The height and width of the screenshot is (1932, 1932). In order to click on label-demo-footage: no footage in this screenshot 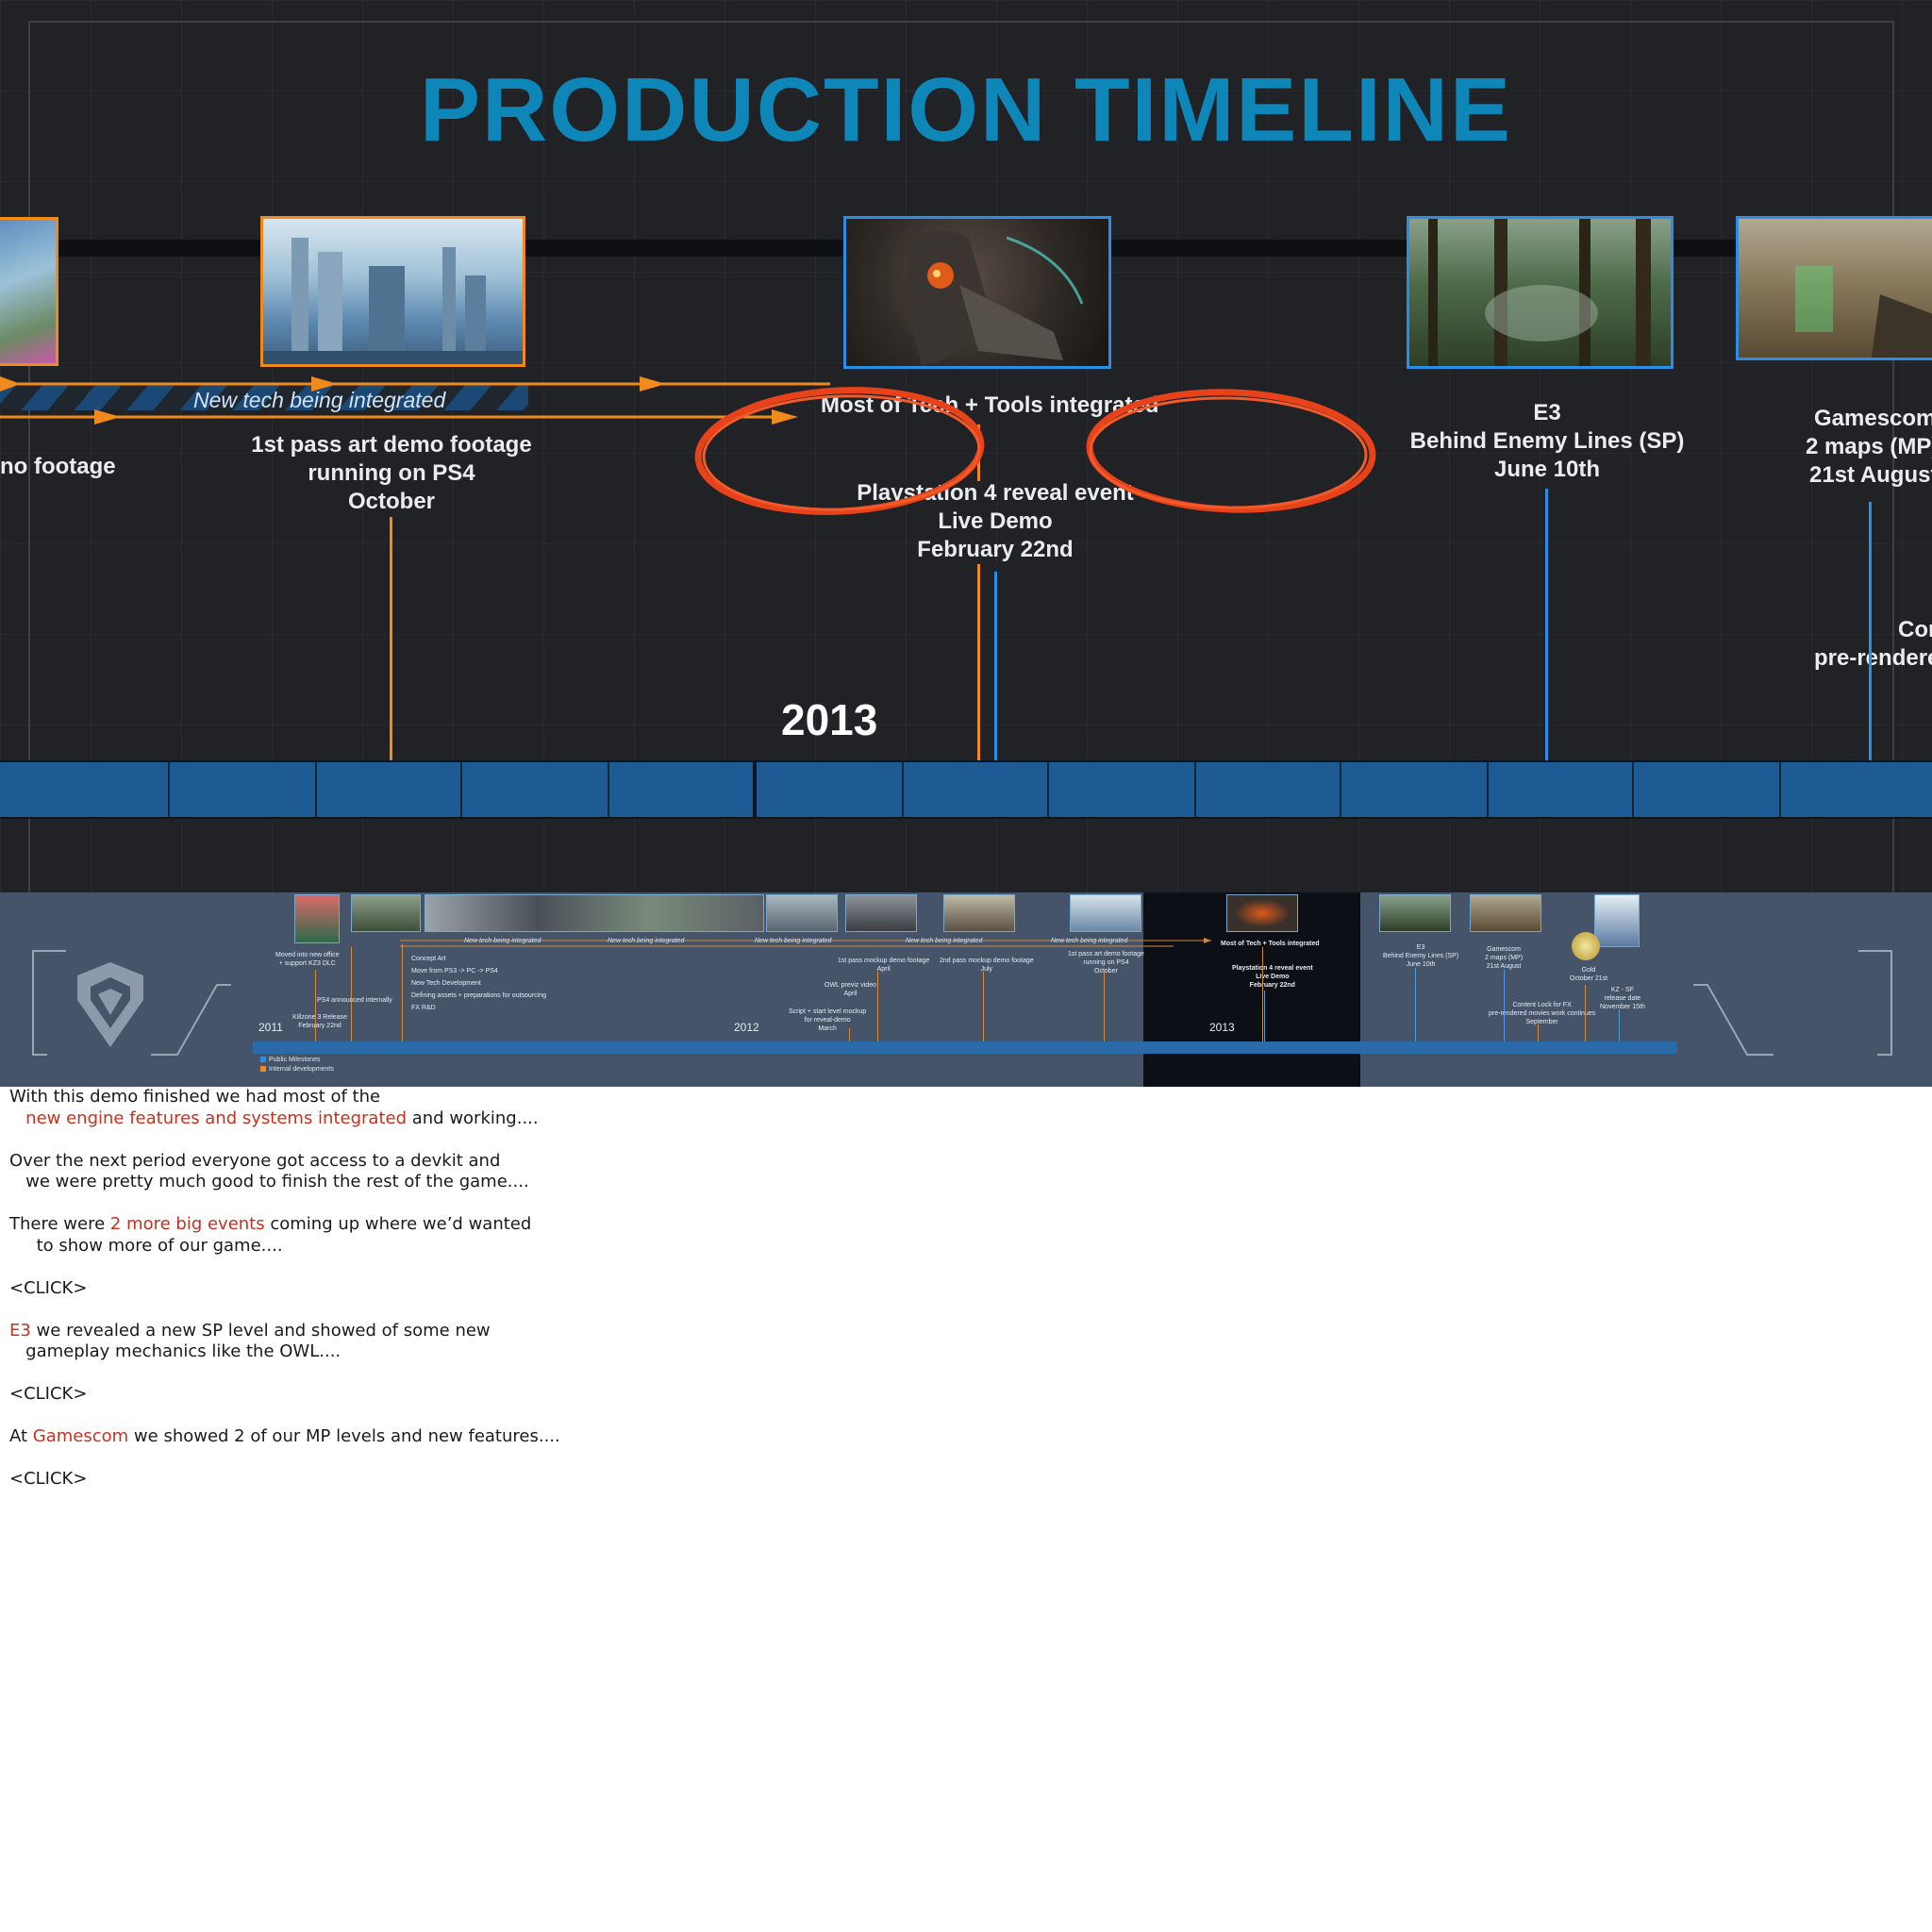, I will do `click(58, 467)`.